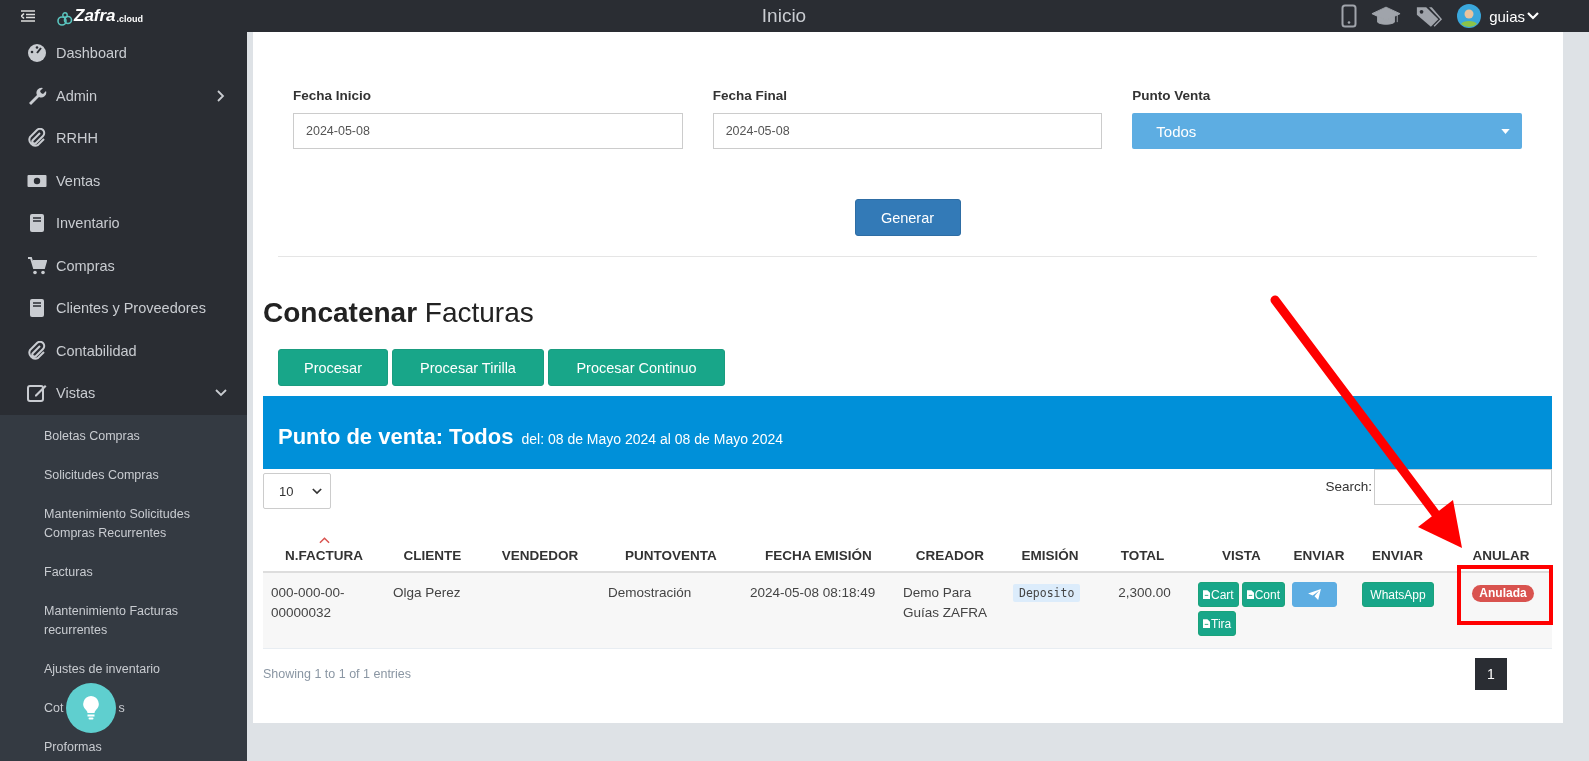 The width and height of the screenshot is (1589, 761). What do you see at coordinates (1172, 95) in the screenshot?
I see `field-label: Punto Venta` at bounding box center [1172, 95].